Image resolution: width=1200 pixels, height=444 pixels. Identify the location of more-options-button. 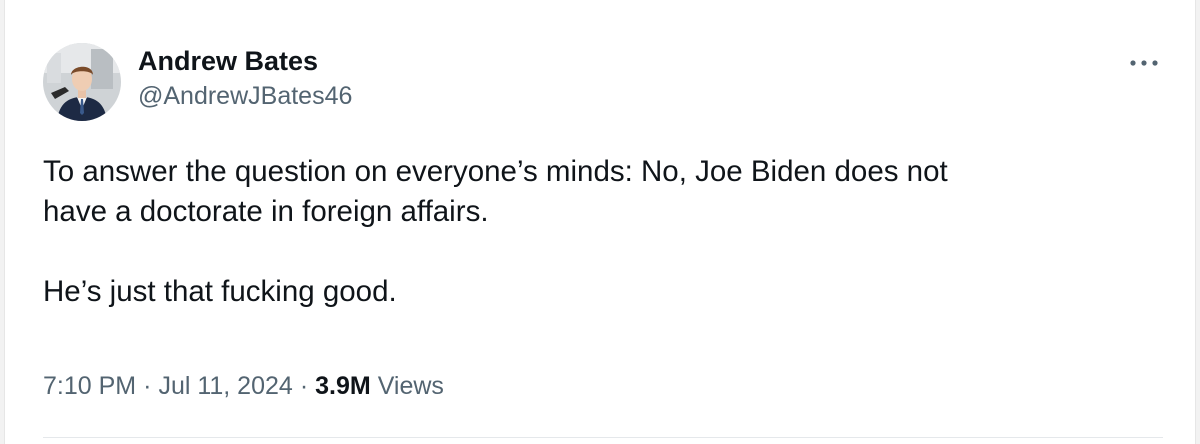
(1144, 63).